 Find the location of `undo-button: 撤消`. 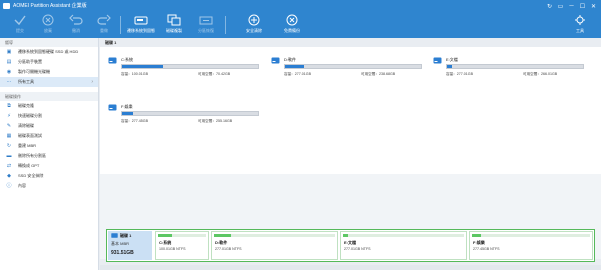

undo-button: 撤消 is located at coordinates (76, 25).